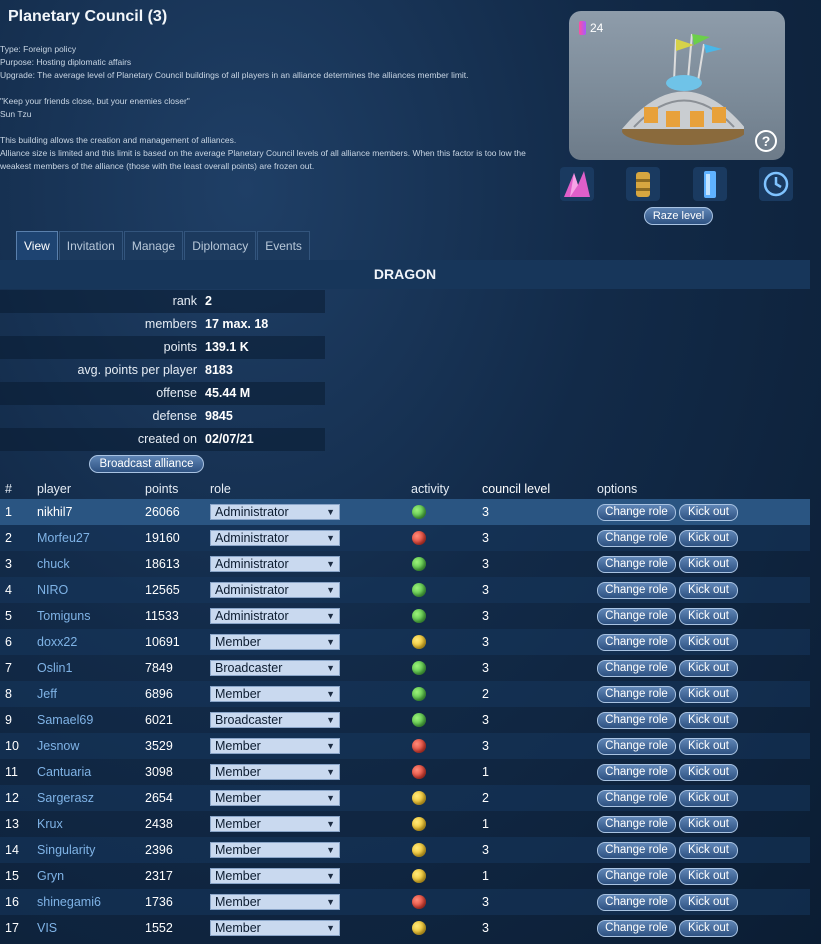 This screenshot has height=944, width=821. I want to click on tab-diplomacy: Diplomacy, so click(220, 245).